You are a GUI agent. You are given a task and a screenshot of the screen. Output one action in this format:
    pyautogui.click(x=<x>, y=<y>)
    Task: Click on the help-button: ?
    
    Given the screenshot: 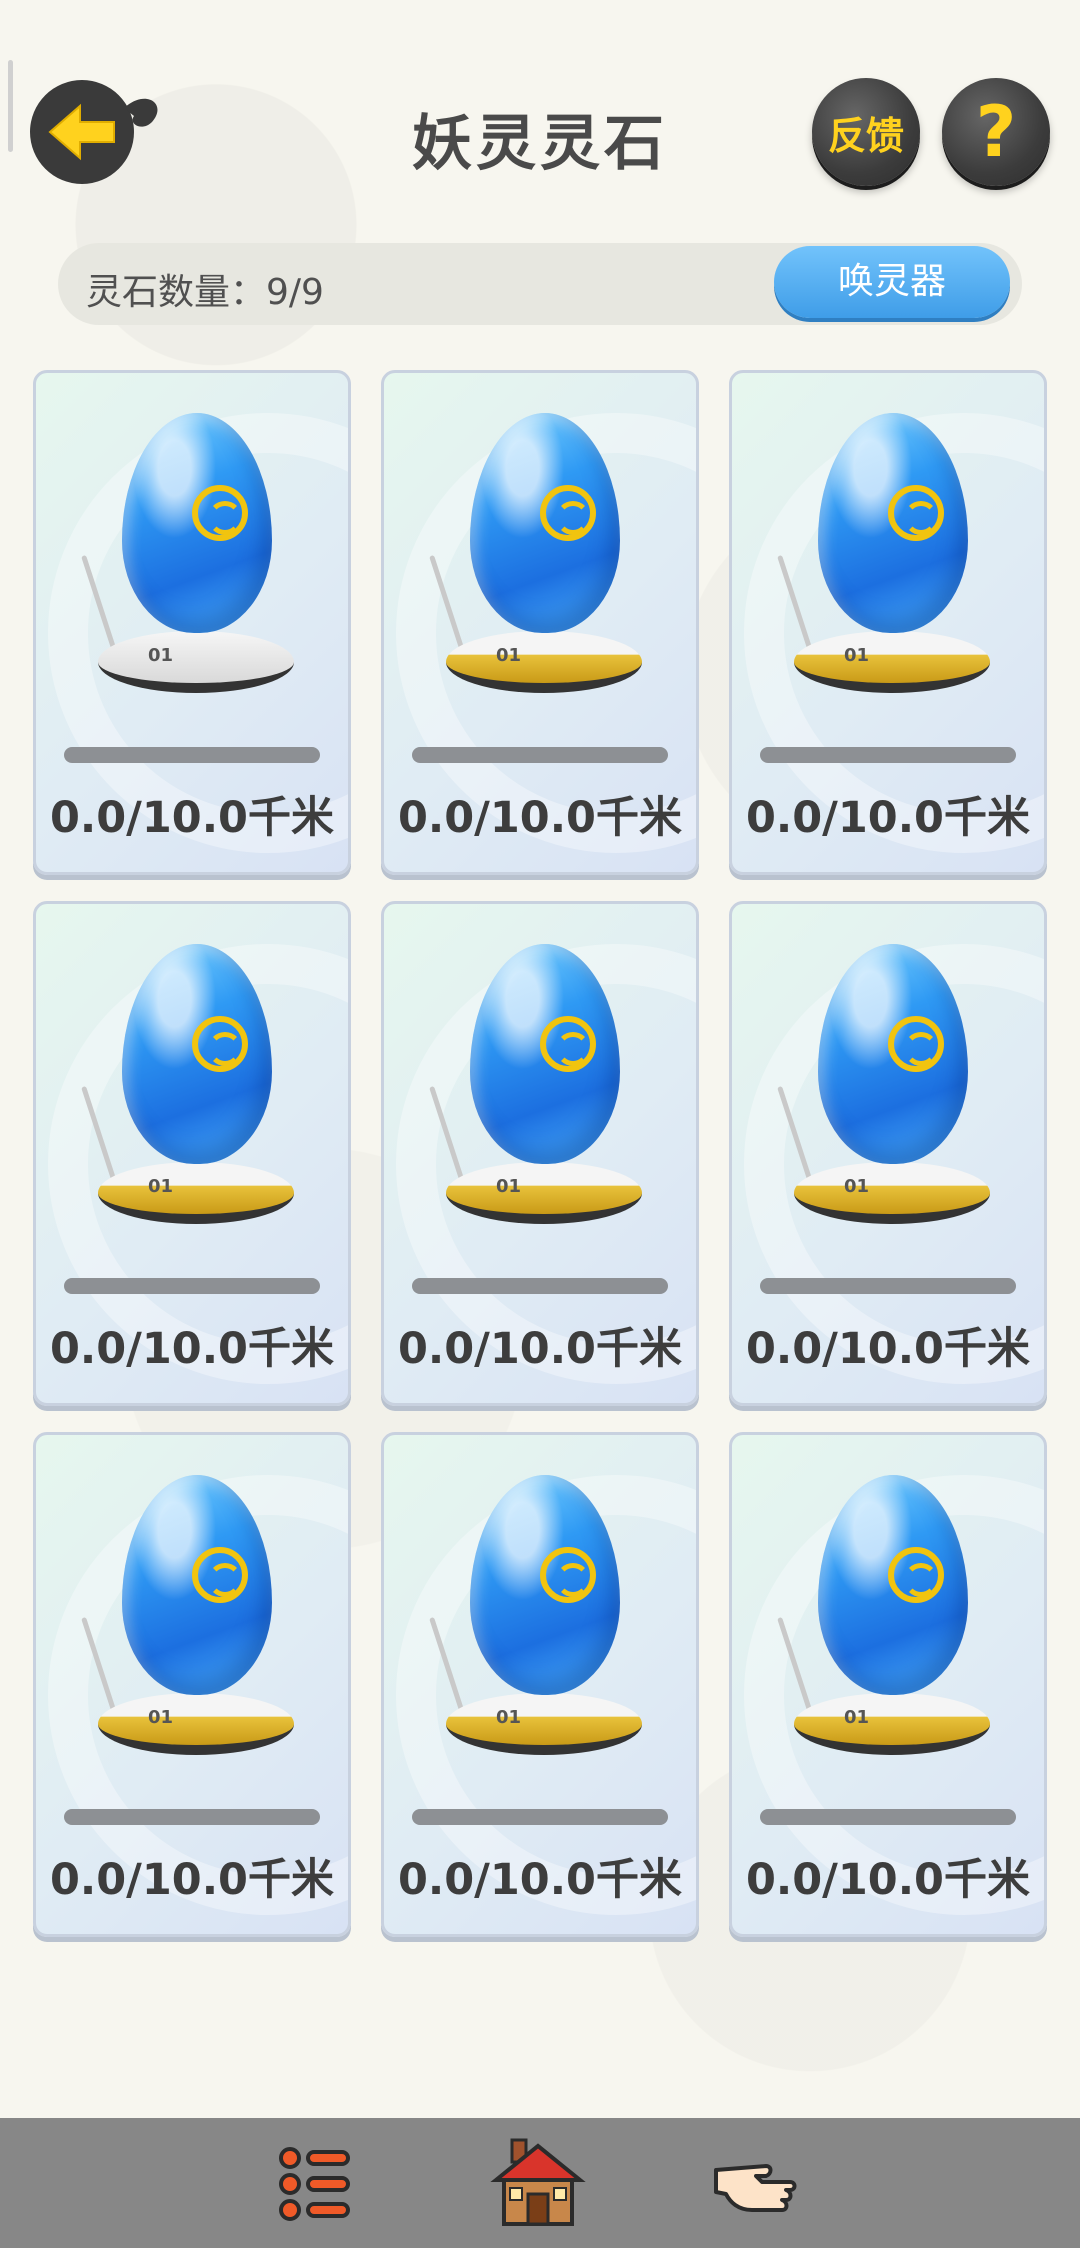 What is the action you would take?
    pyautogui.click(x=996, y=132)
    